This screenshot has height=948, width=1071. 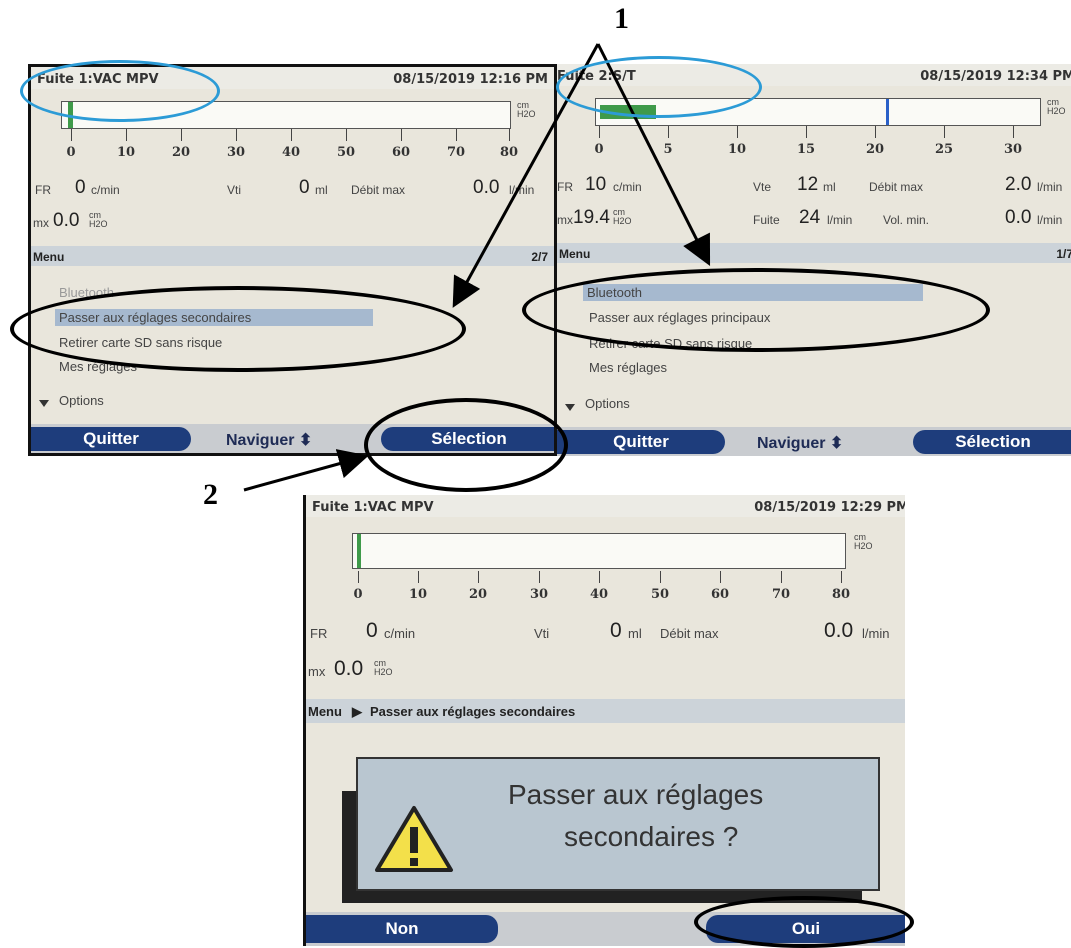 What do you see at coordinates (306, 470) in the screenshot?
I see `arrow-line` at bounding box center [306, 470].